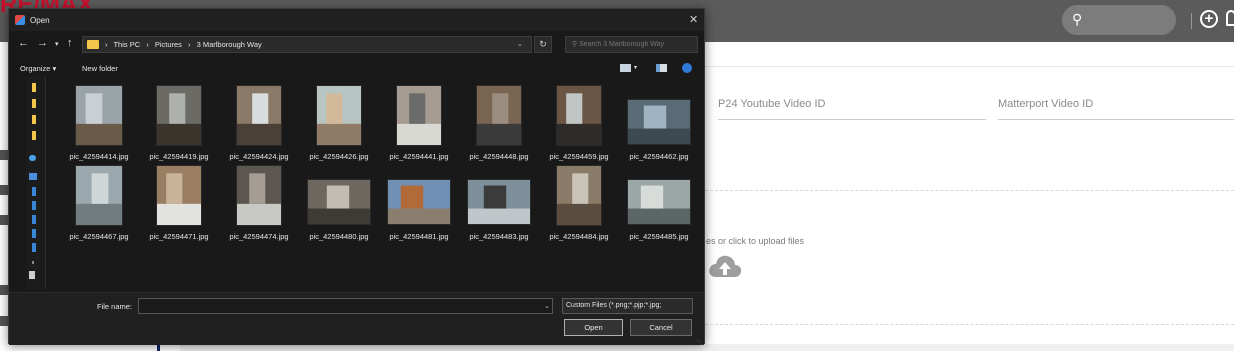 The width and height of the screenshot is (1234, 351). Describe the element at coordinates (40, 20) in the screenshot. I see `dialog-title: Open` at that location.